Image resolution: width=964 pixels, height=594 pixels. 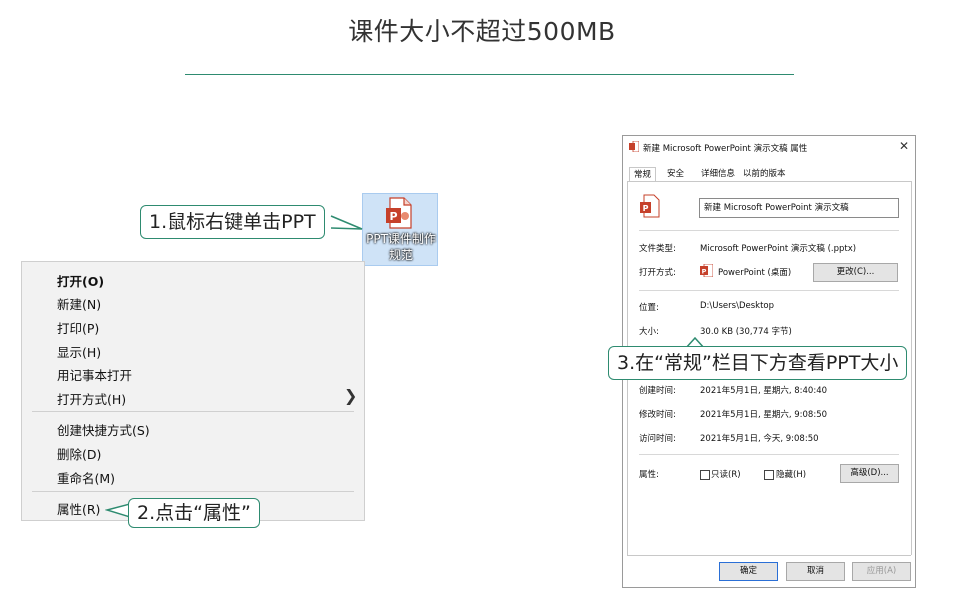 What do you see at coordinates (634, 146) in the screenshot?
I see `powerpoint-app-icon` at bounding box center [634, 146].